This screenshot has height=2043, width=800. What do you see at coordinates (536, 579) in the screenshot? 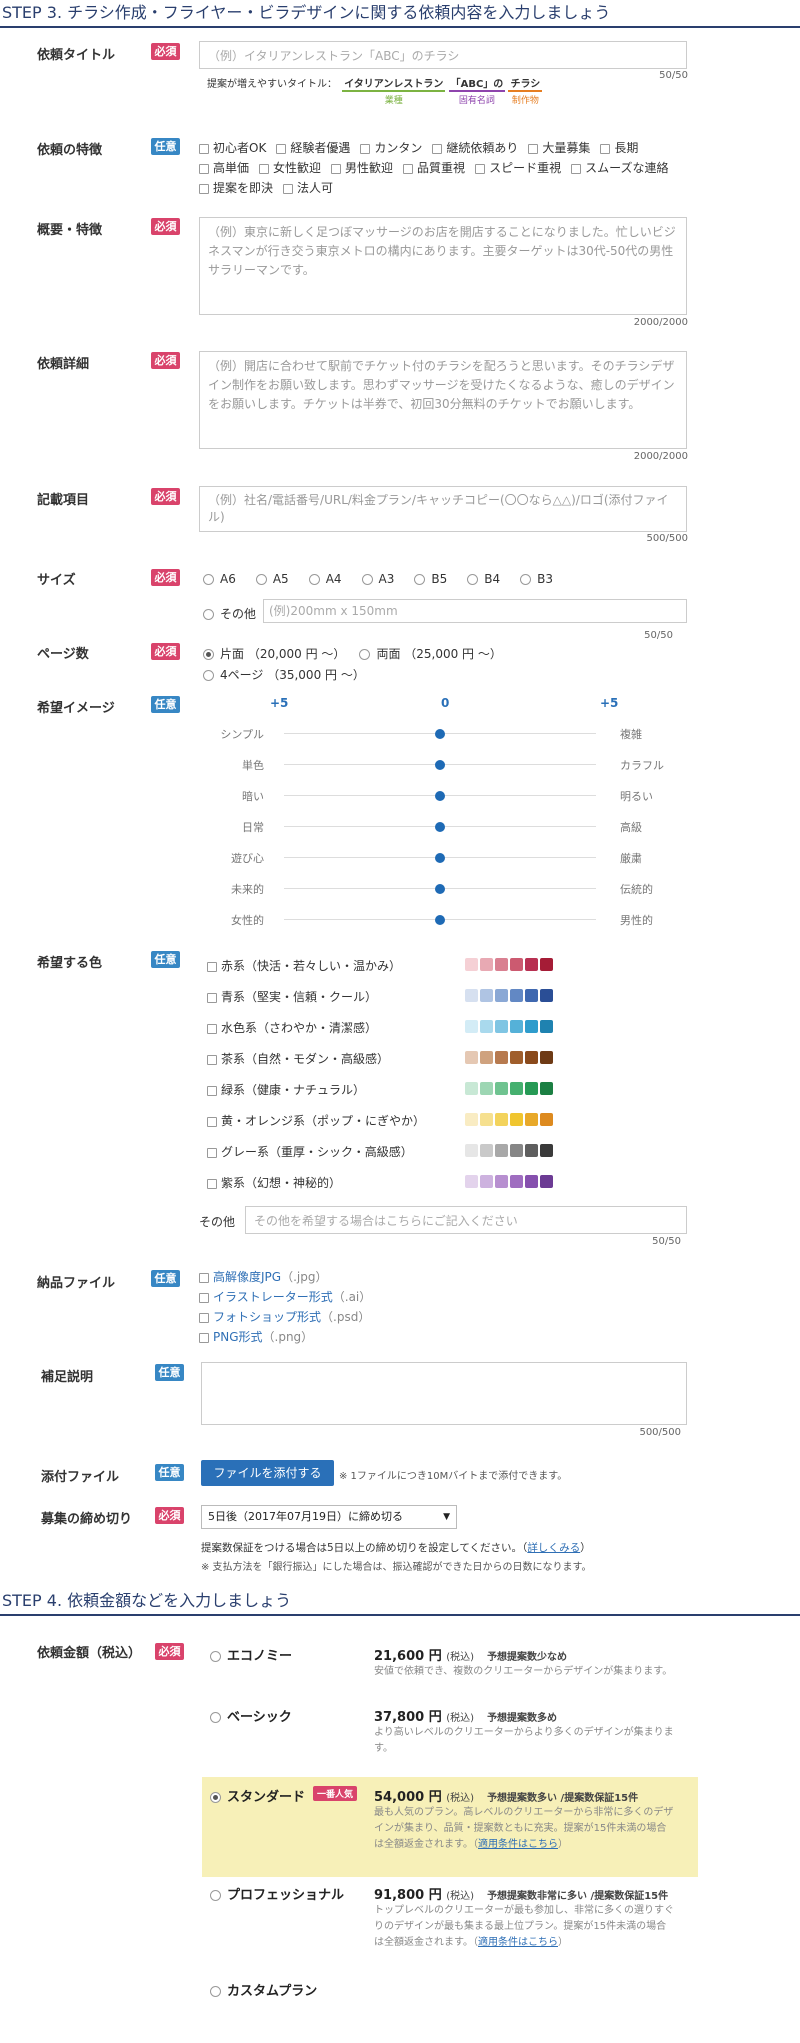
I see `size-radio: B3` at bounding box center [536, 579].